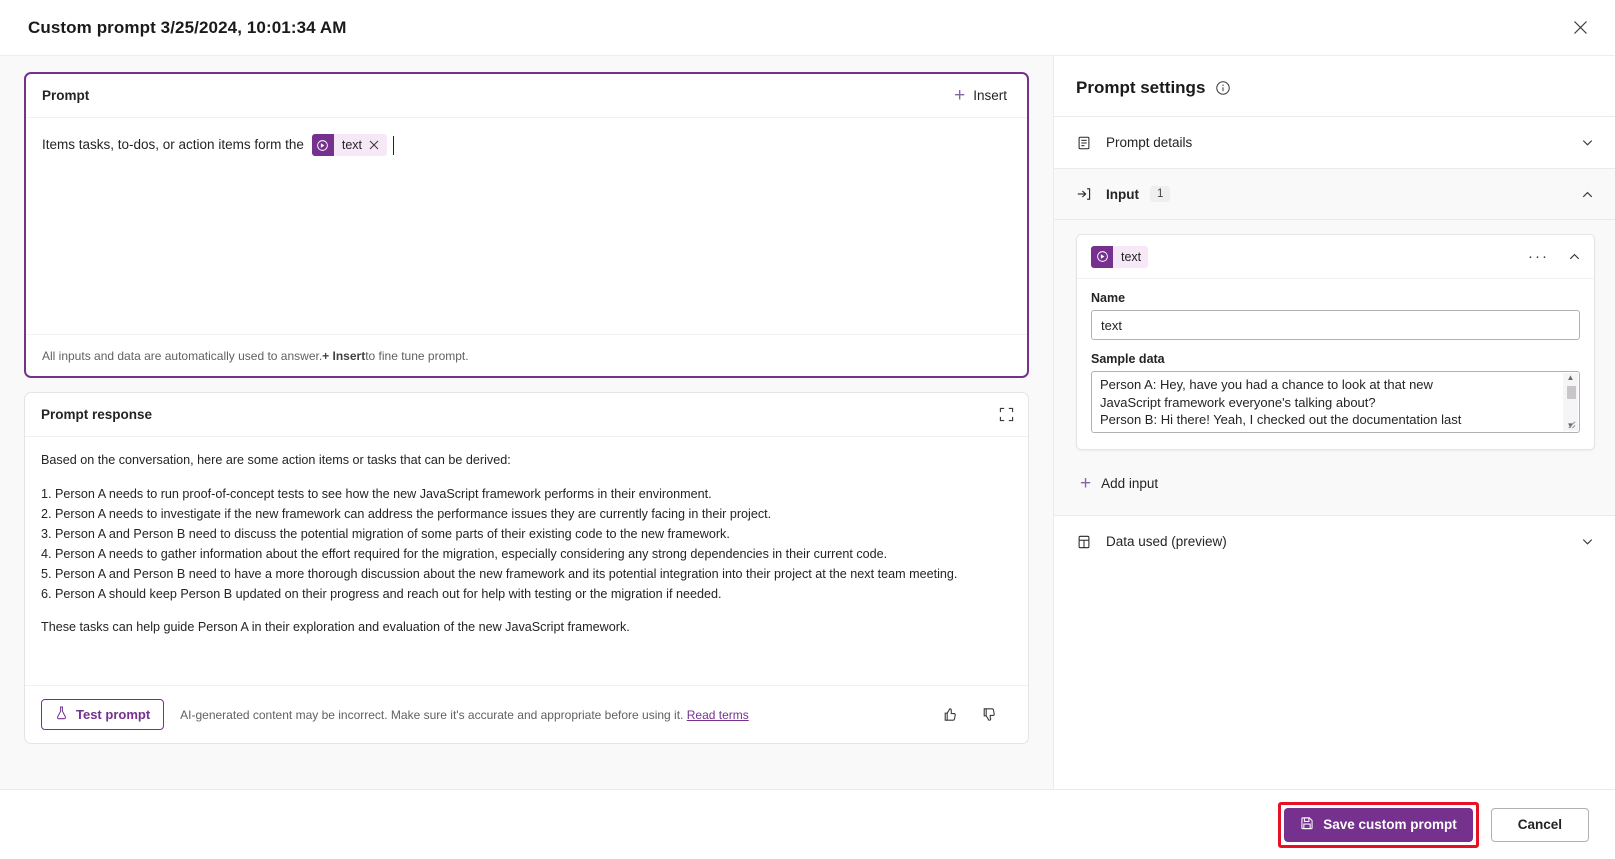 Image resolution: width=1615 pixels, height=859 pixels. I want to click on section-label: Prompt details, so click(1149, 142).